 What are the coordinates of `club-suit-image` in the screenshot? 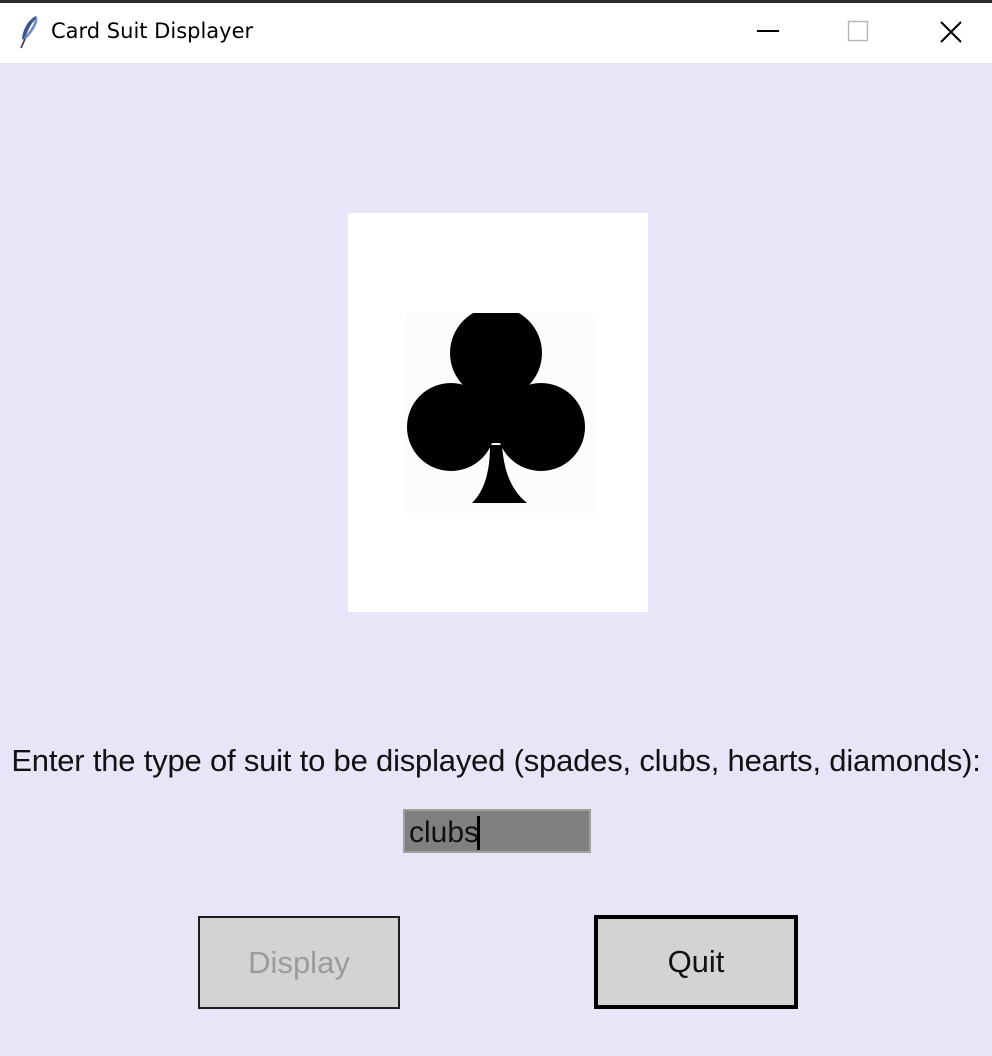 It's located at (502, 410).